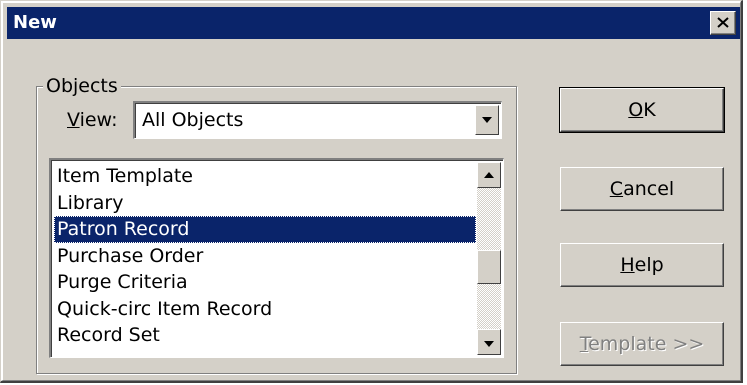 This screenshot has height=385, width=747. I want to click on ok-button: OK, so click(642, 110).